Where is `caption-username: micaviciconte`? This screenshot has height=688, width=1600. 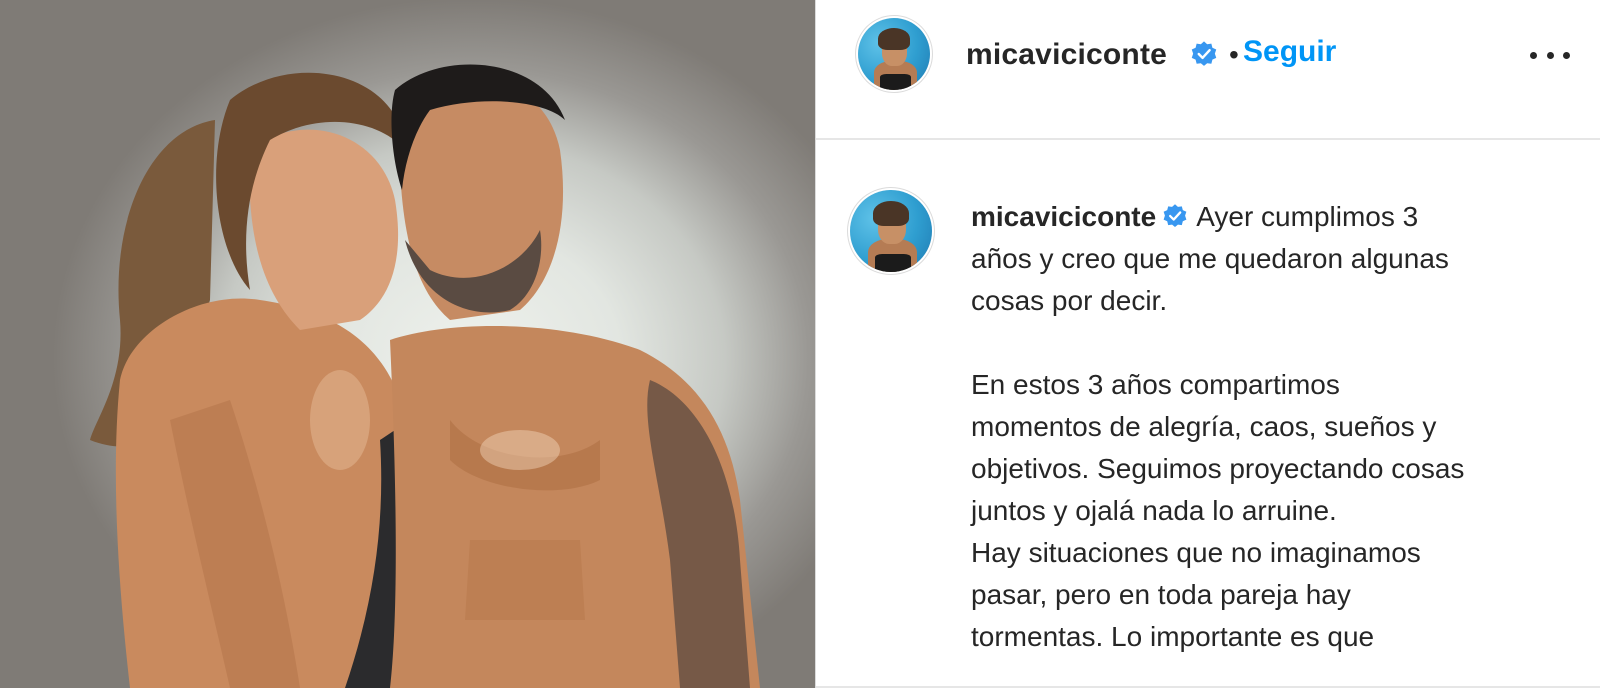
caption-username: micaviciconte is located at coordinates (1063, 216).